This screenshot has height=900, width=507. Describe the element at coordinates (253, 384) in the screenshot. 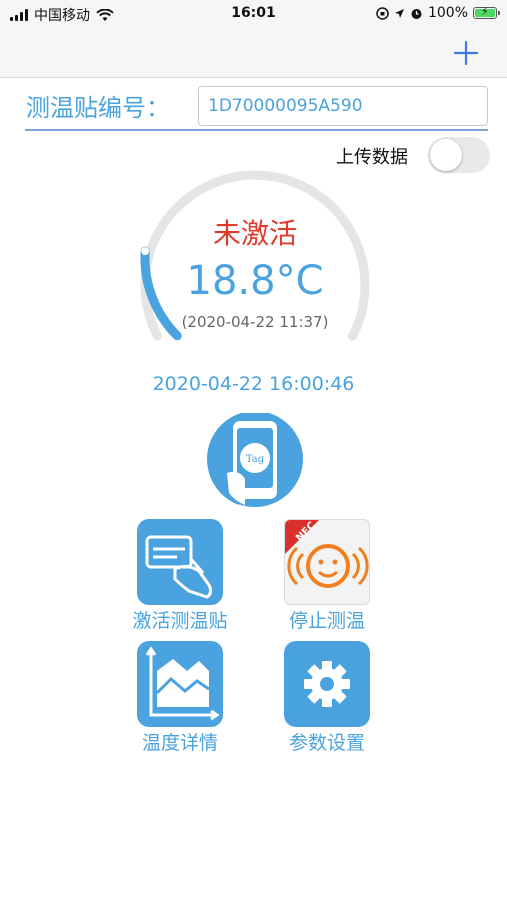

I see `current-time: 2020-04-22 16:00:46` at that location.